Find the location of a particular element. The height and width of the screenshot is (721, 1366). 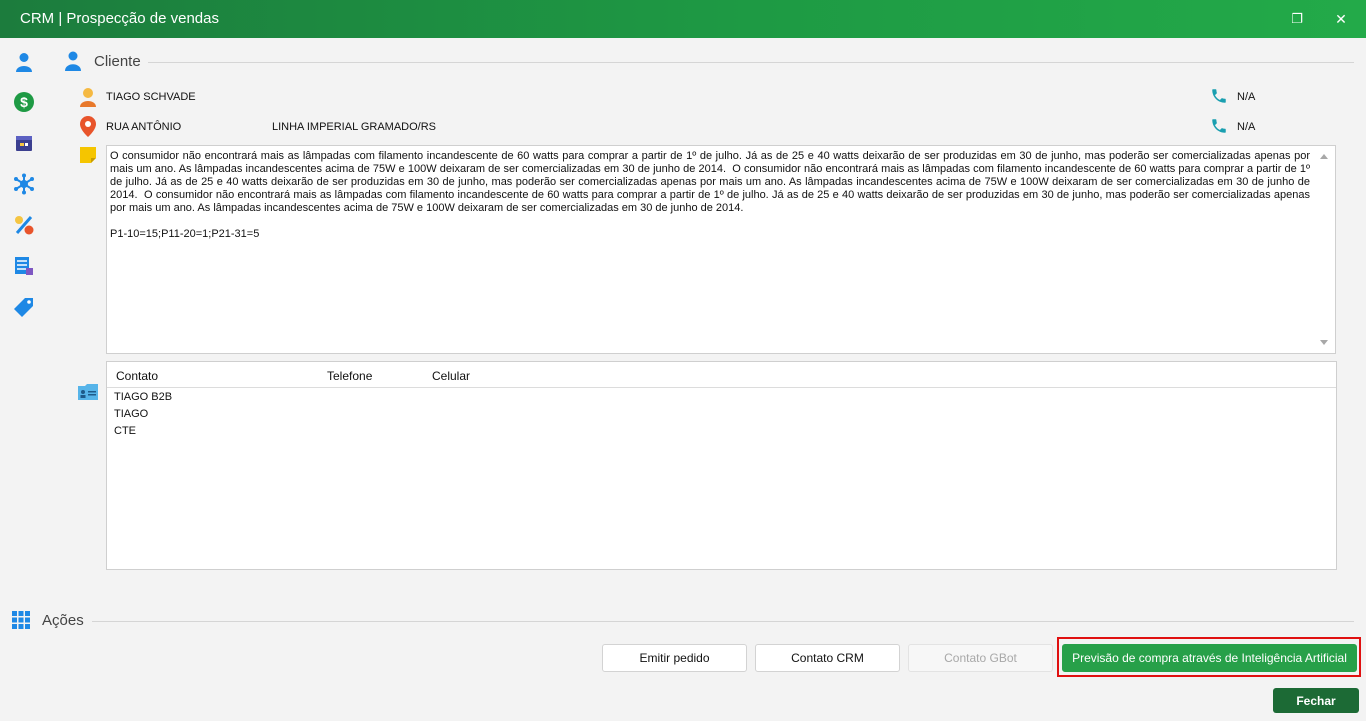

dollar-icon: $ is located at coordinates (24, 102).